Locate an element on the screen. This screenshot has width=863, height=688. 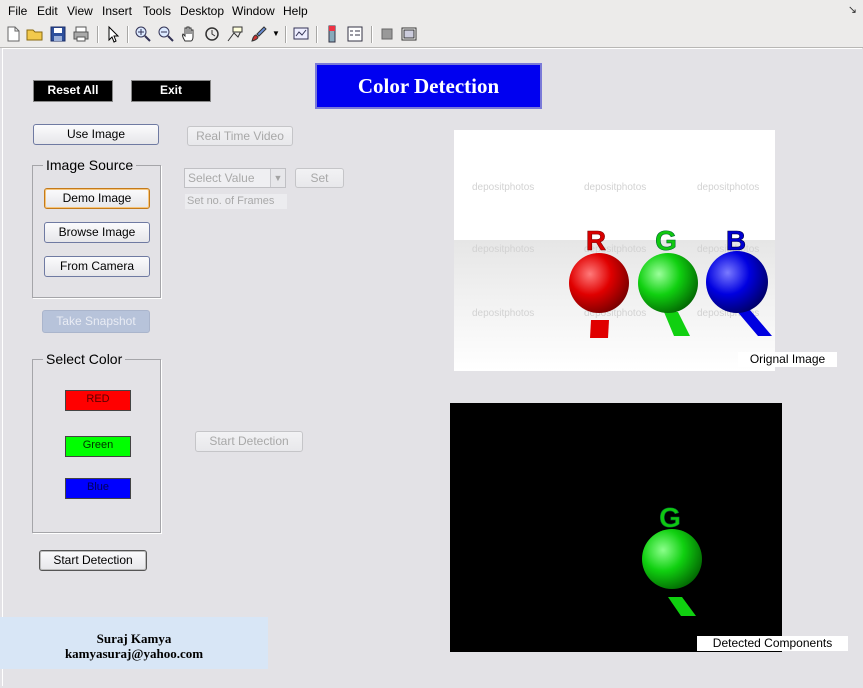
chevron-down-icon: ▼ is located at coordinates (277, 178).